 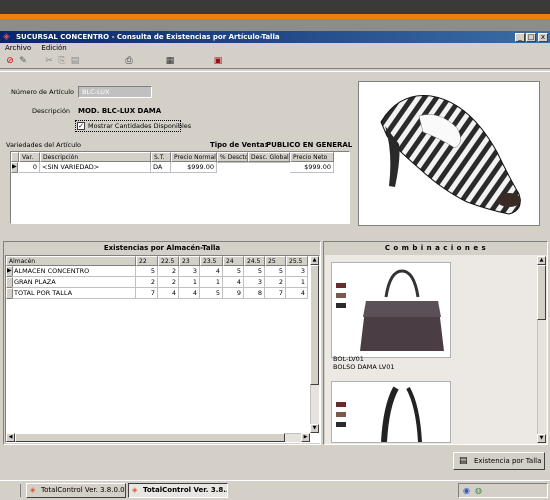 What do you see at coordinates (254, 261) in the screenshot?
I see `col-header: 24.5` at bounding box center [254, 261].